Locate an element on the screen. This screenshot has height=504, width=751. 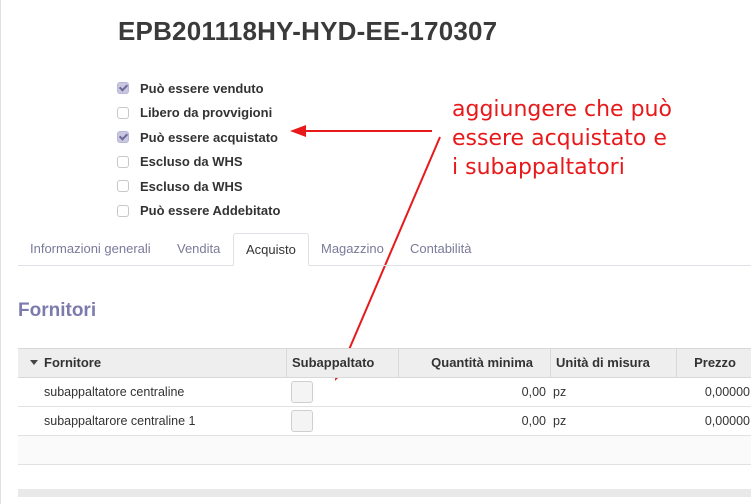
supplier-name: subappaltarore centraline 1 is located at coordinates (120, 421).